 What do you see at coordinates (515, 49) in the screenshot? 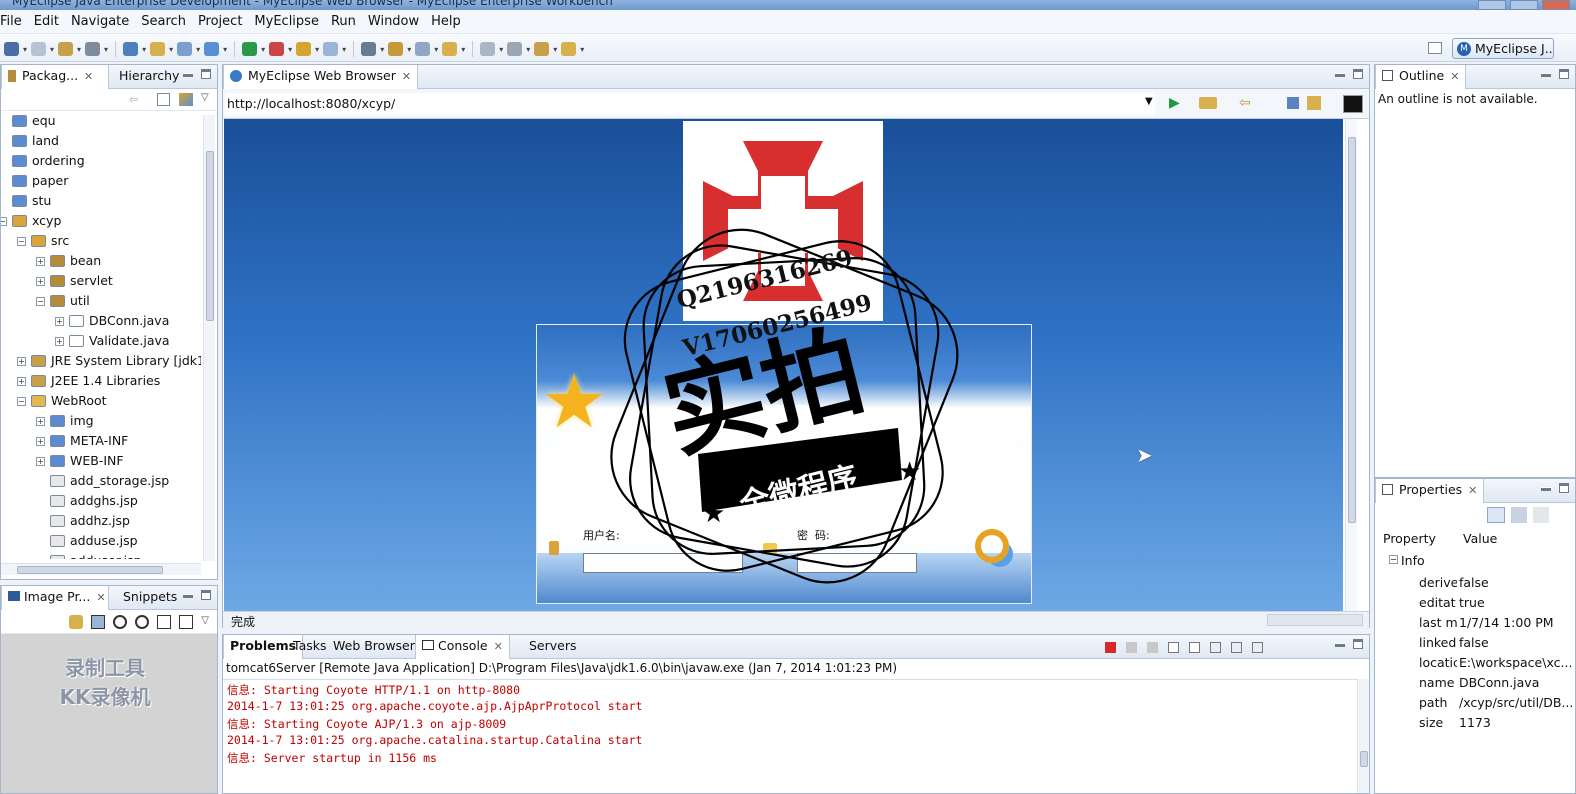
I see `back-history-icon` at bounding box center [515, 49].